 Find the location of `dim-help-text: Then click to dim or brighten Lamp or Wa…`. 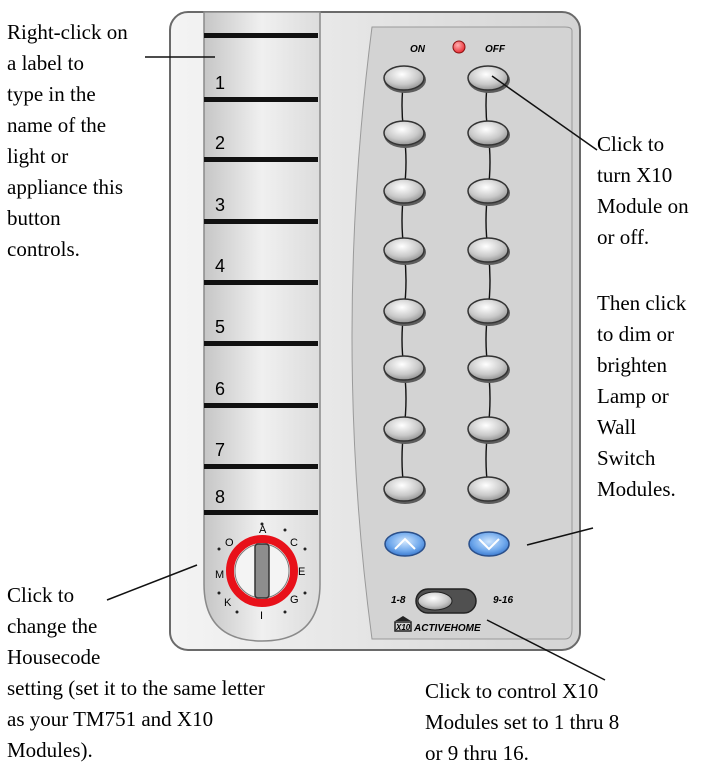

dim-help-text: Then click to dim or brighten Lamp or Wa… is located at coordinates (642, 396).